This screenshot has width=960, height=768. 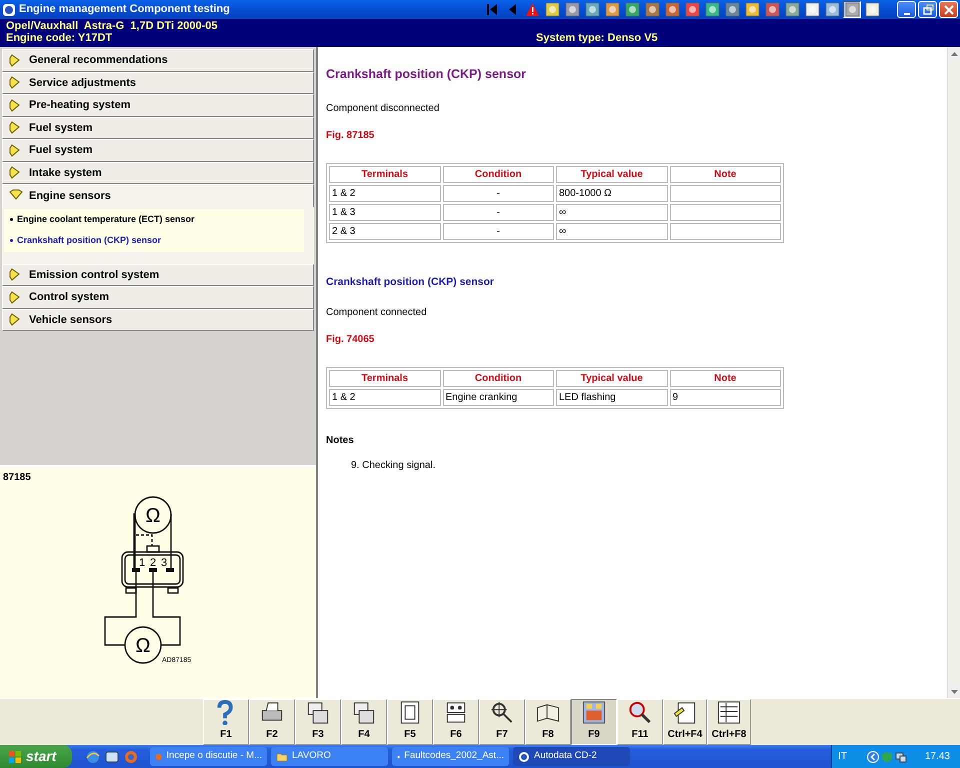 What do you see at coordinates (340, 441) in the screenshot?
I see `notes-heading: Notes` at bounding box center [340, 441].